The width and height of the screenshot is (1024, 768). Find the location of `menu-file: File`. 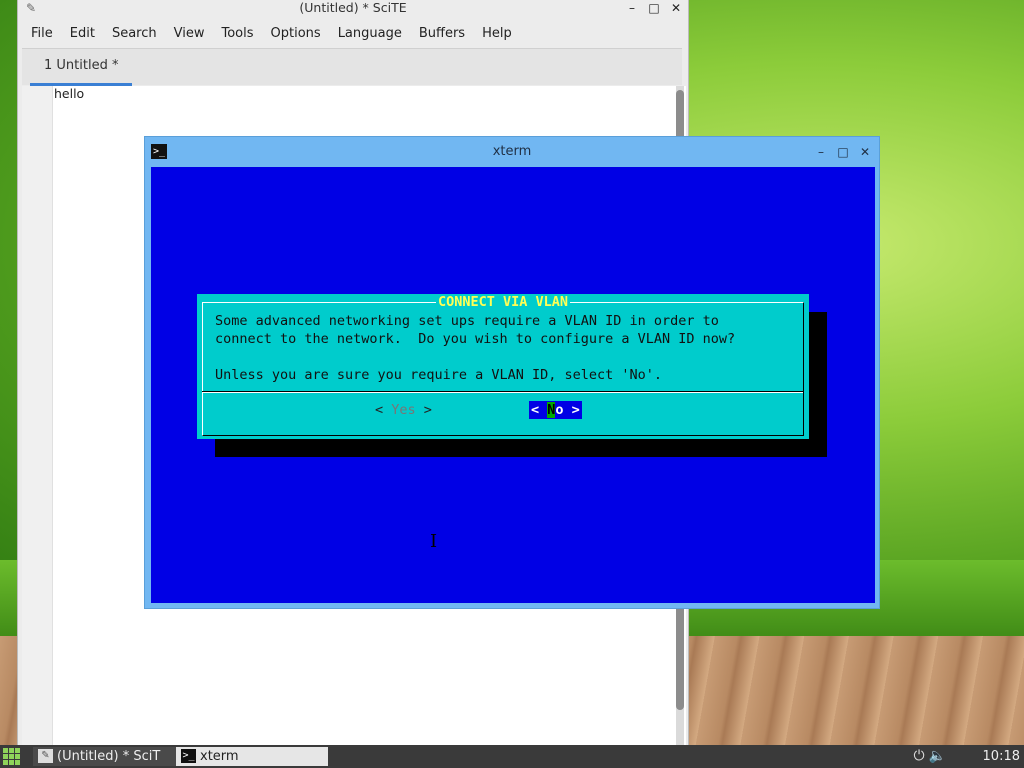

menu-file: File is located at coordinates (41, 34).